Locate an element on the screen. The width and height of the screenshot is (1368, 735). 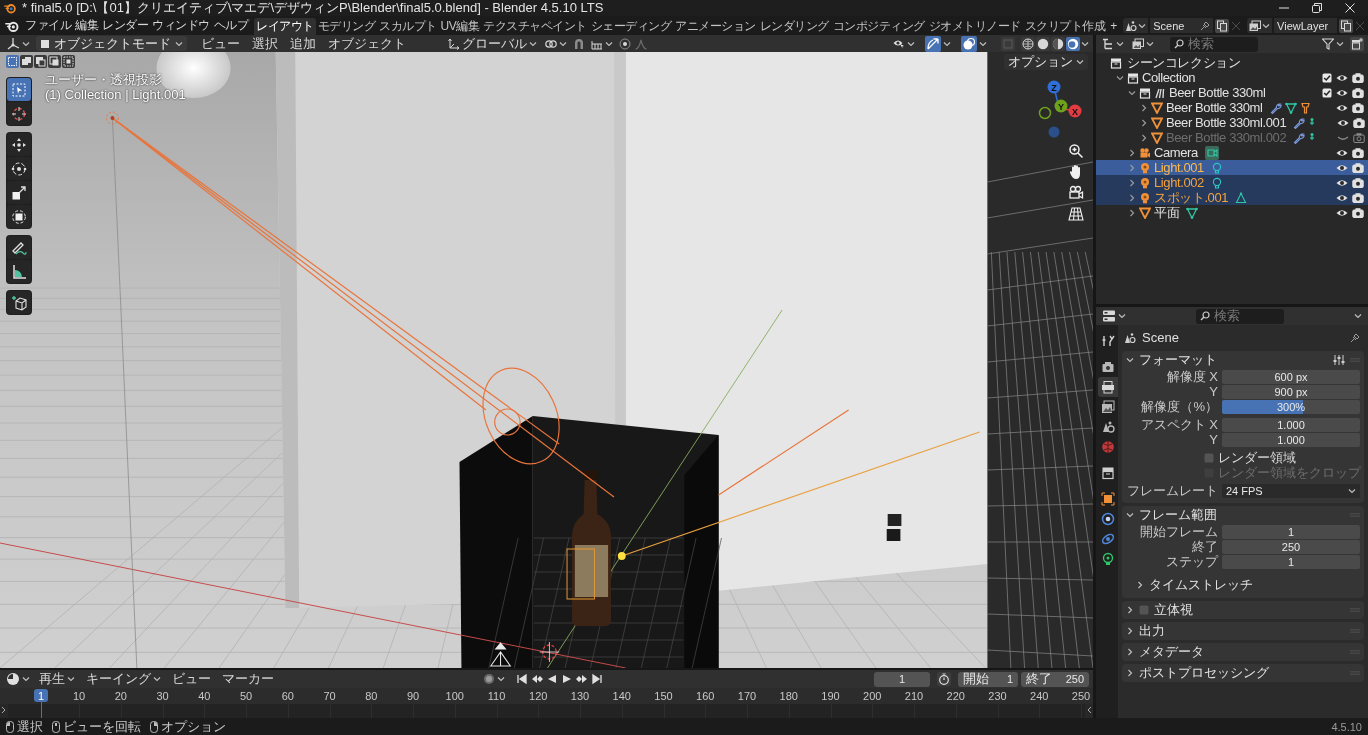
workspace-tab: コンポジティング is located at coordinates (878, 26).